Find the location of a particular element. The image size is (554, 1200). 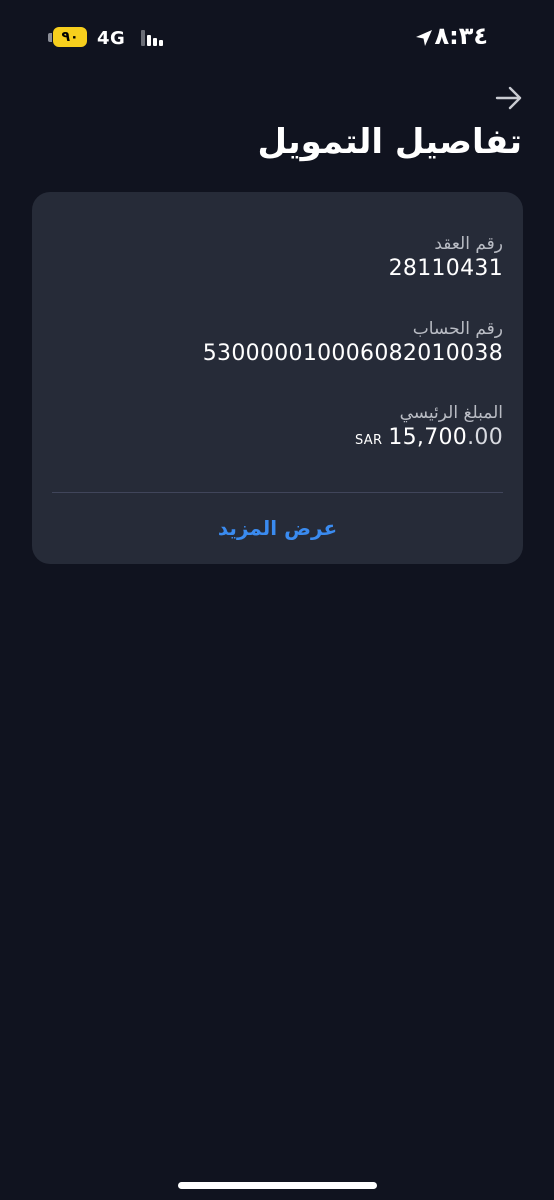

home-indicator is located at coordinates (277, 1185).